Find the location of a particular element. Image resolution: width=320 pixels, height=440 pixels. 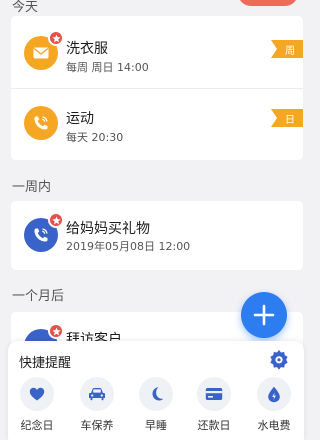

week-card: 给妈妈买礼物 2019年05月08日 12:00 is located at coordinates (157, 235).